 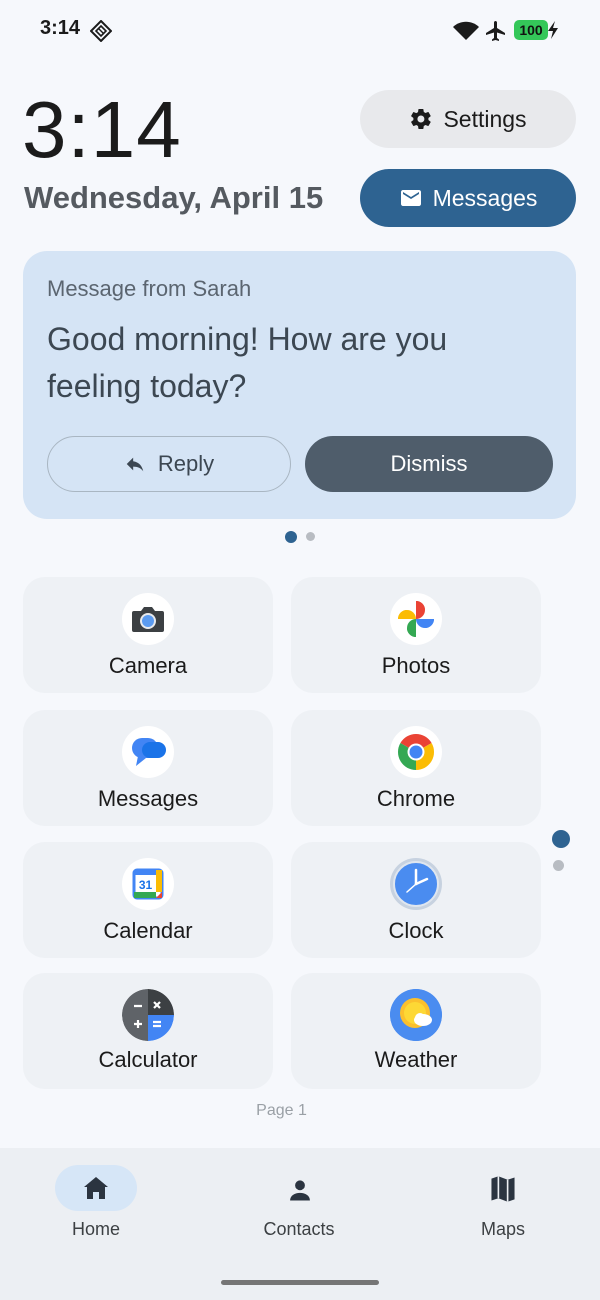 I want to click on gesture-bar, so click(x=300, y=1282).